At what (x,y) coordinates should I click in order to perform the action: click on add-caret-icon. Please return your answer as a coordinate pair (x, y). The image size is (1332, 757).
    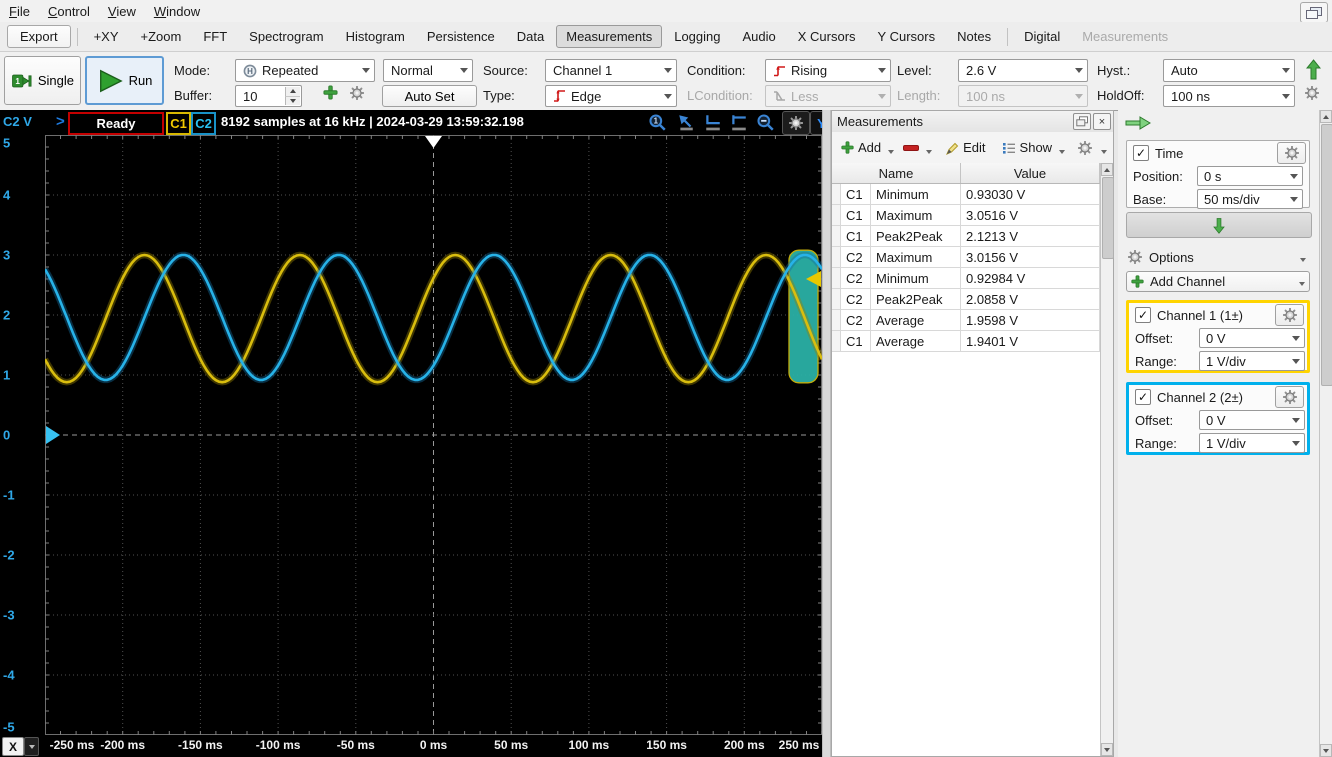
    Looking at the image, I should click on (891, 151).